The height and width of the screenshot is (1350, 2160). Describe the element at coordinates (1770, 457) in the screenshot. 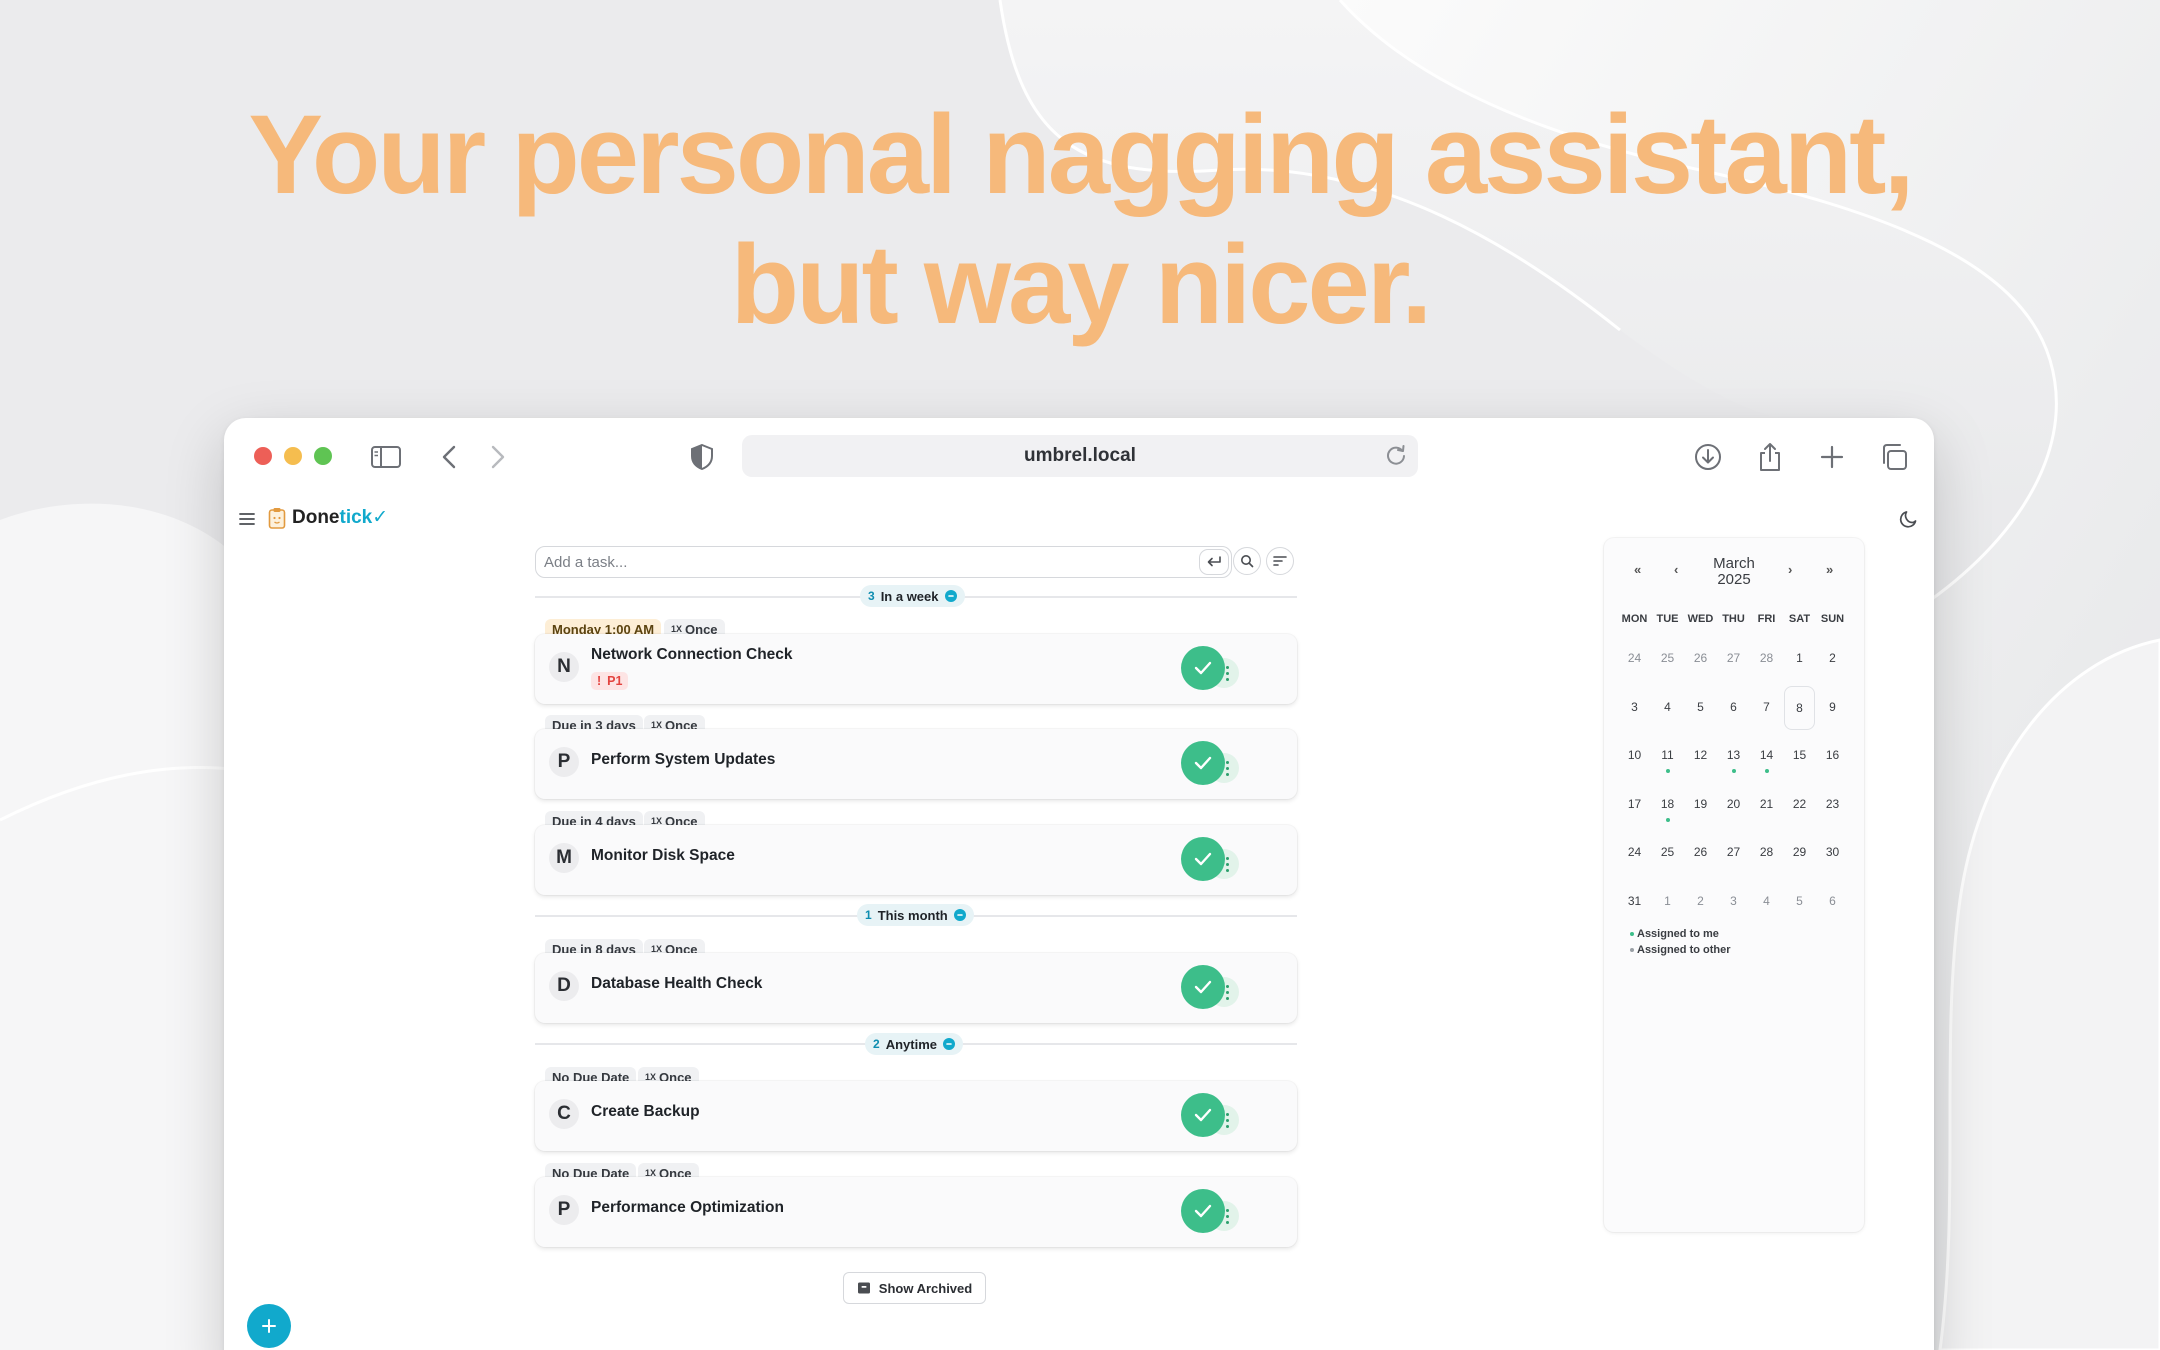

I see `share-icon` at that location.